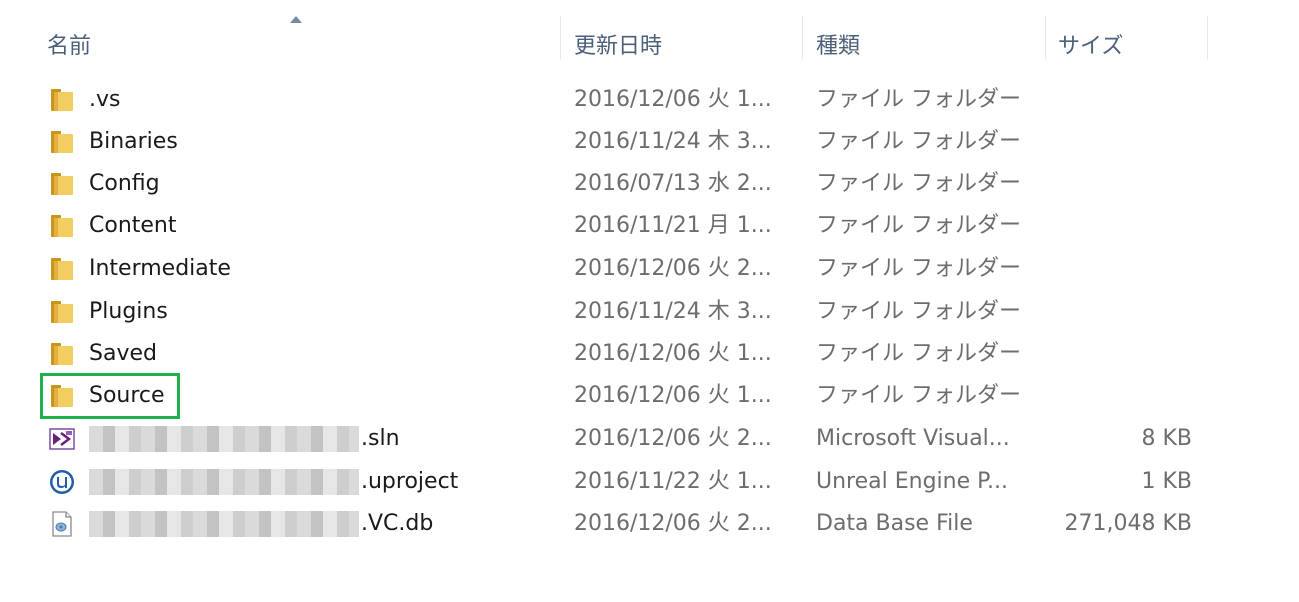 The width and height of the screenshot is (1299, 602). I want to click on file-name: .vs, so click(105, 99).